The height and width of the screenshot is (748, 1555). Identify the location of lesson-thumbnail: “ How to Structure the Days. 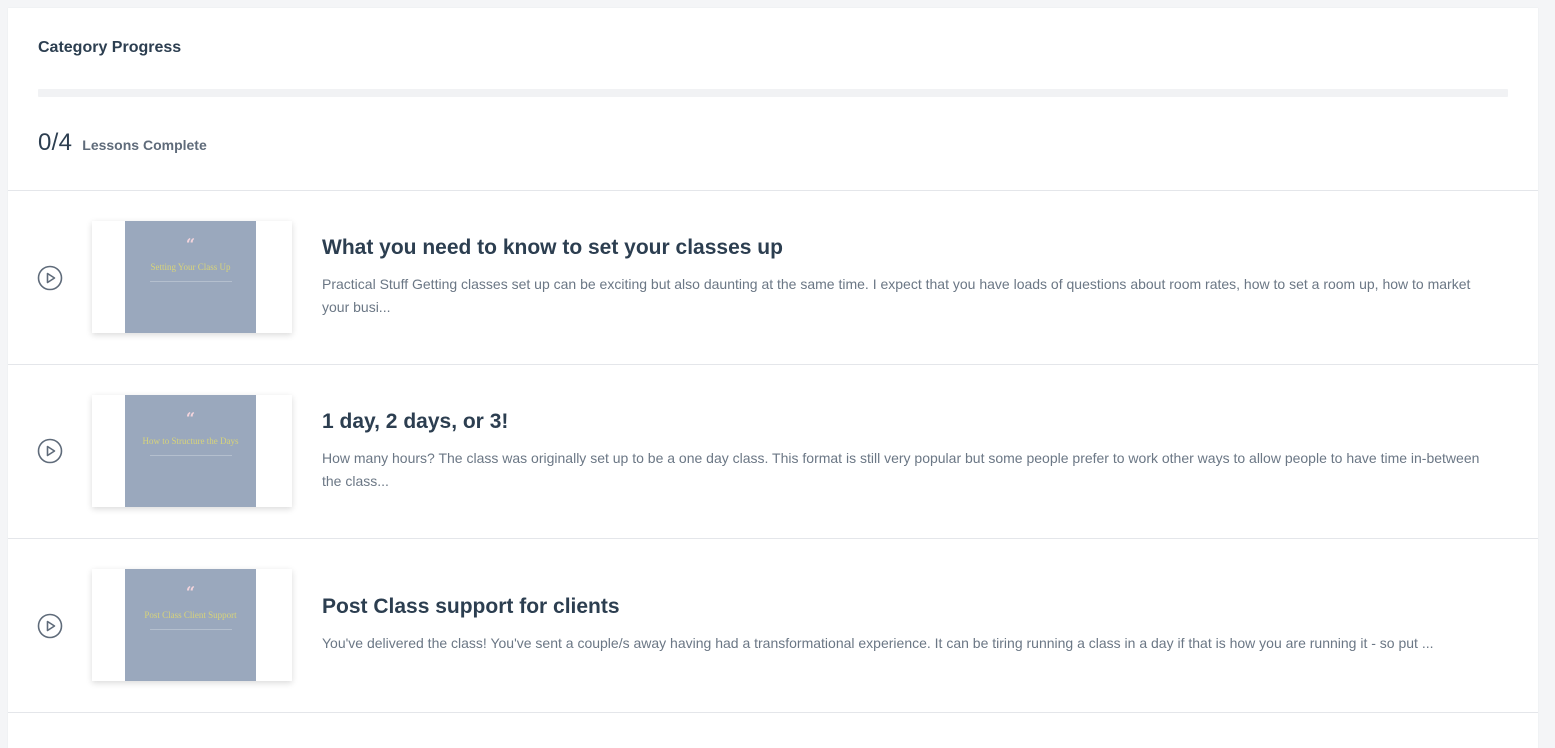
(192, 451).